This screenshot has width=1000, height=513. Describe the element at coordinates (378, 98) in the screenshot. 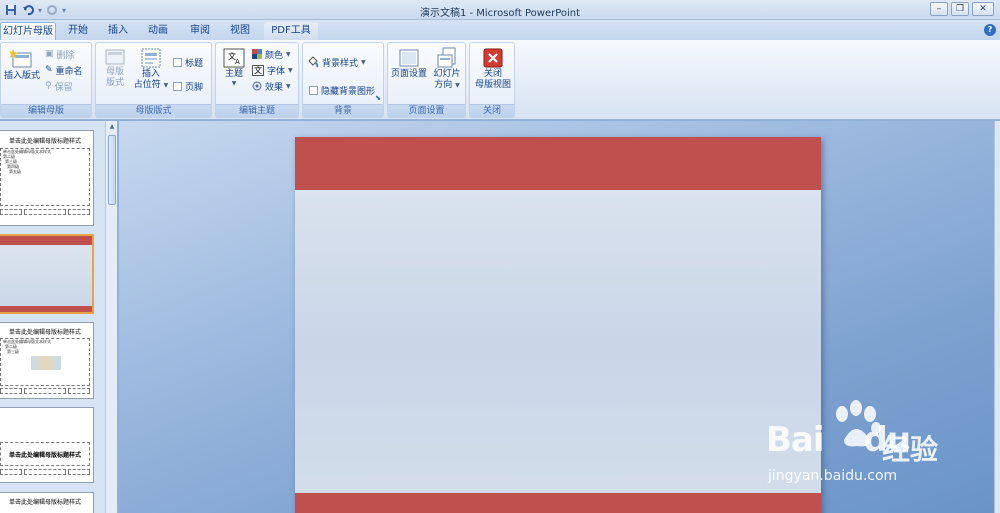

I see `dialog-launcher-icon: ⬊` at that location.